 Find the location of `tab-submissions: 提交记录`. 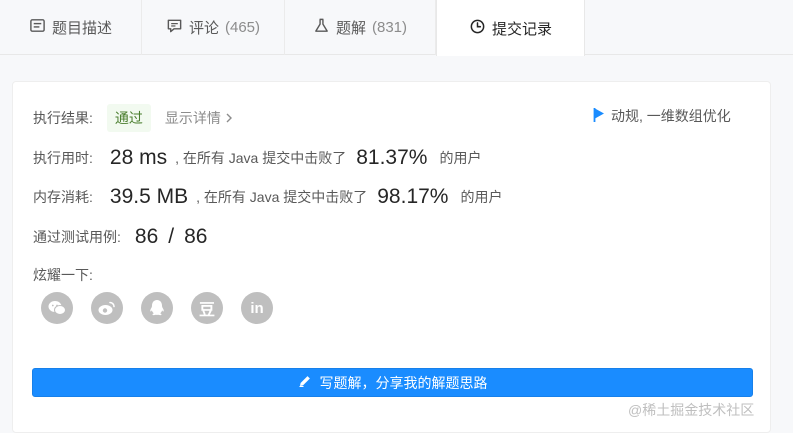

tab-submissions: 提交记录 is located at coordinates (510, 28).